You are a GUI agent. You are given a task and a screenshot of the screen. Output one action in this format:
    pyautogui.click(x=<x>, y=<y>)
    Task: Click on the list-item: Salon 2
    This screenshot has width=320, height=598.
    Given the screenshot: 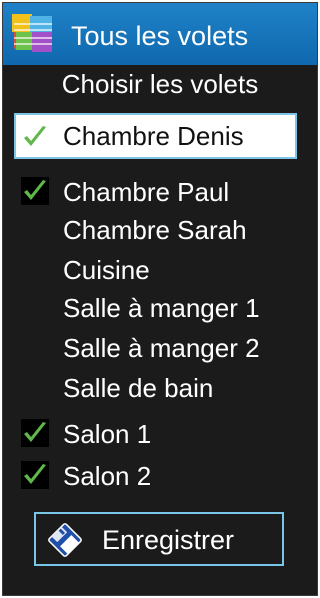 What is the action you would take?
    pyautogui.click(x=160, y=475)
    